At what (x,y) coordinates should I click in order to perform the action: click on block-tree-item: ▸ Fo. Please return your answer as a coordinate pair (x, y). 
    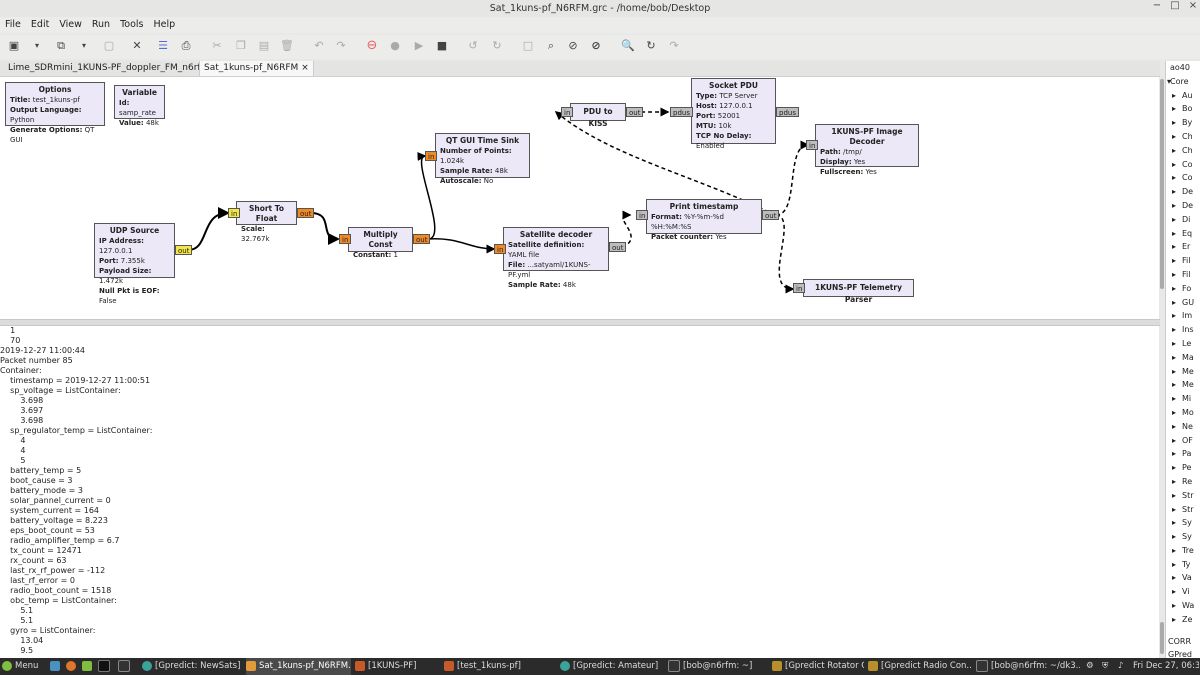
    Looking at the image, I should click on (1183, 289).